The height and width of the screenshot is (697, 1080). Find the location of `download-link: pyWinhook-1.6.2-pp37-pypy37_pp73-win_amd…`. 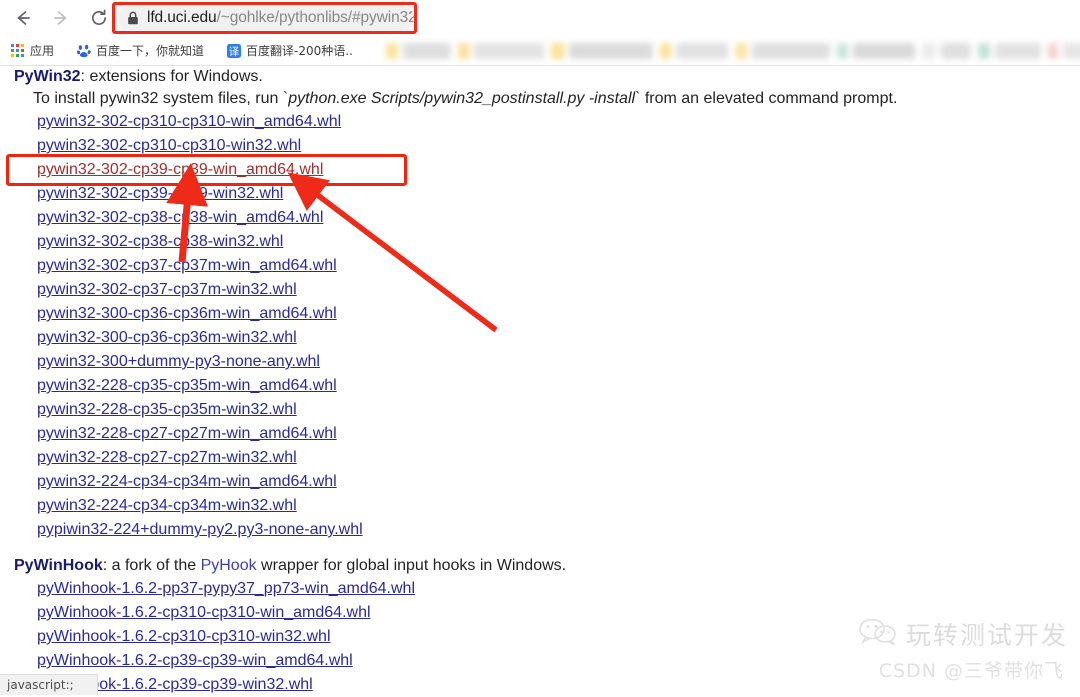

download-link: pyWinhook-1.6.2-pp37-pypy37_pp73-win_amd… is located at coordinates (226, 589).